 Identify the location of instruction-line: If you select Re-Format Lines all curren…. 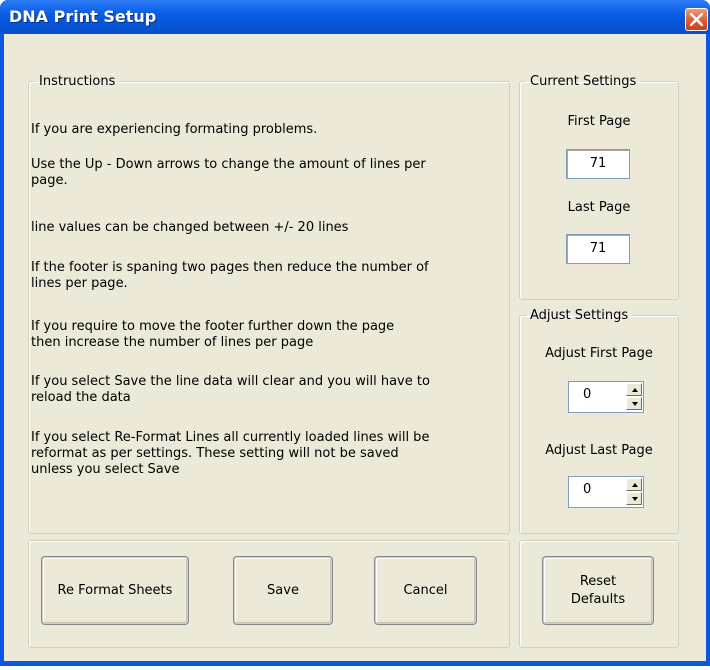
(230, 437).